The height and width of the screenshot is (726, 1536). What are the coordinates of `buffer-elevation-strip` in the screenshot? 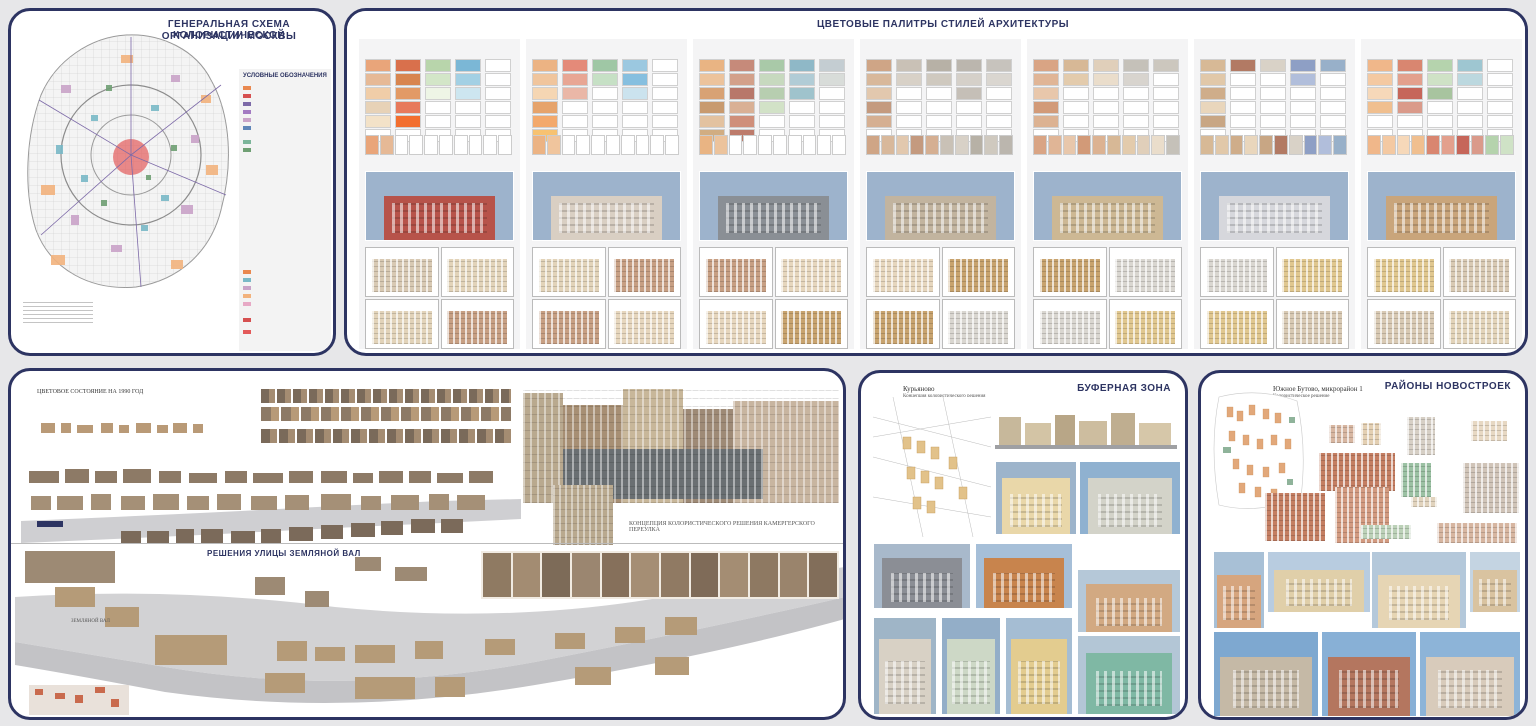 It's located at (1086, 424).